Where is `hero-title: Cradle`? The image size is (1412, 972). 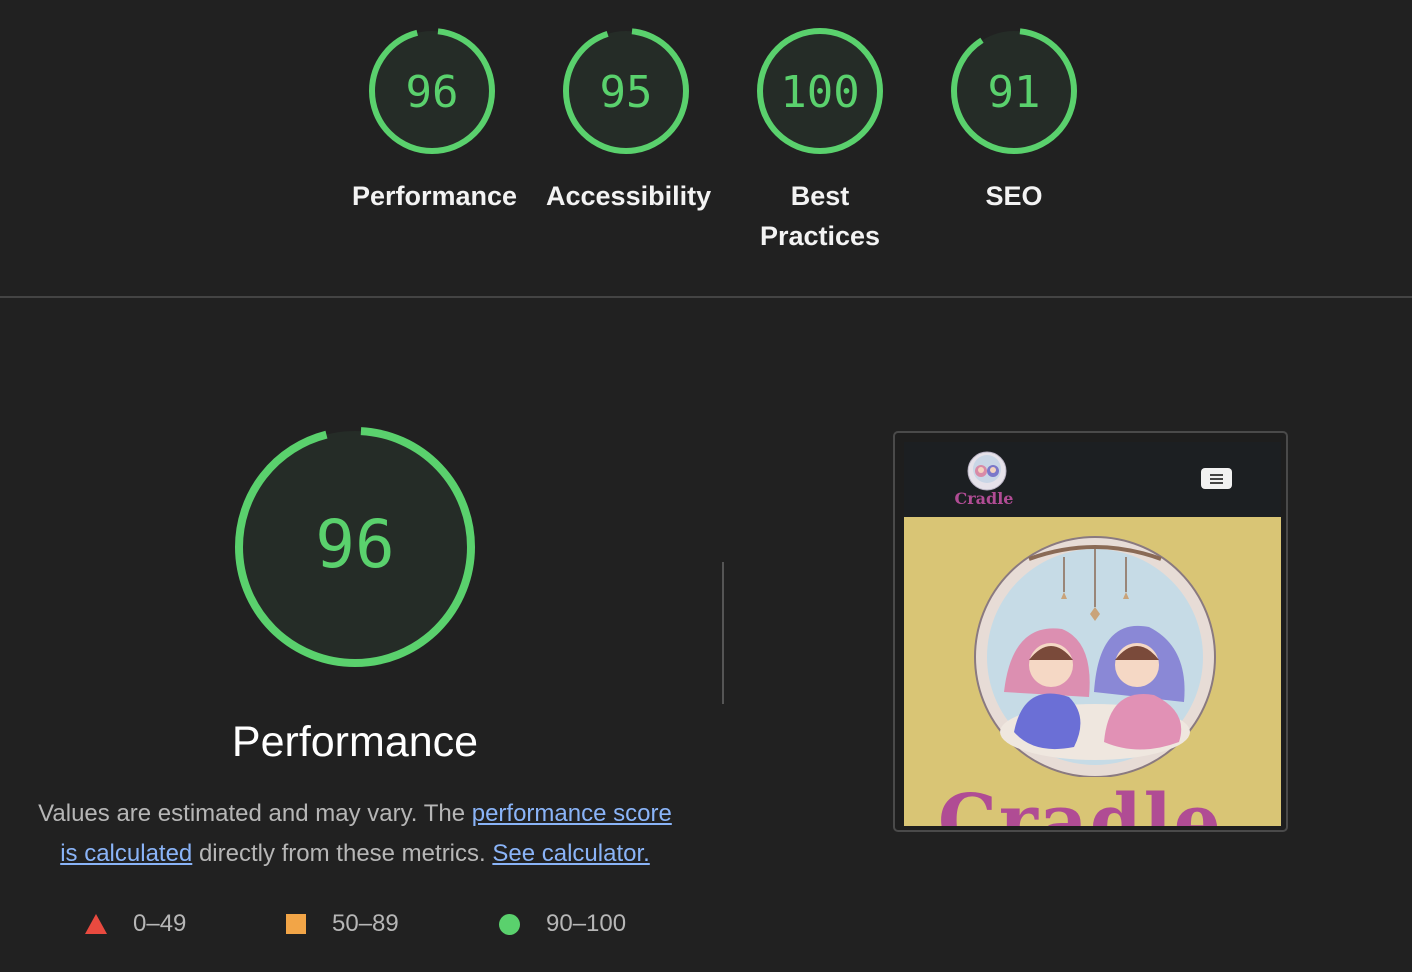 hero-title: Cradle is located at coordinates (1080, 802).